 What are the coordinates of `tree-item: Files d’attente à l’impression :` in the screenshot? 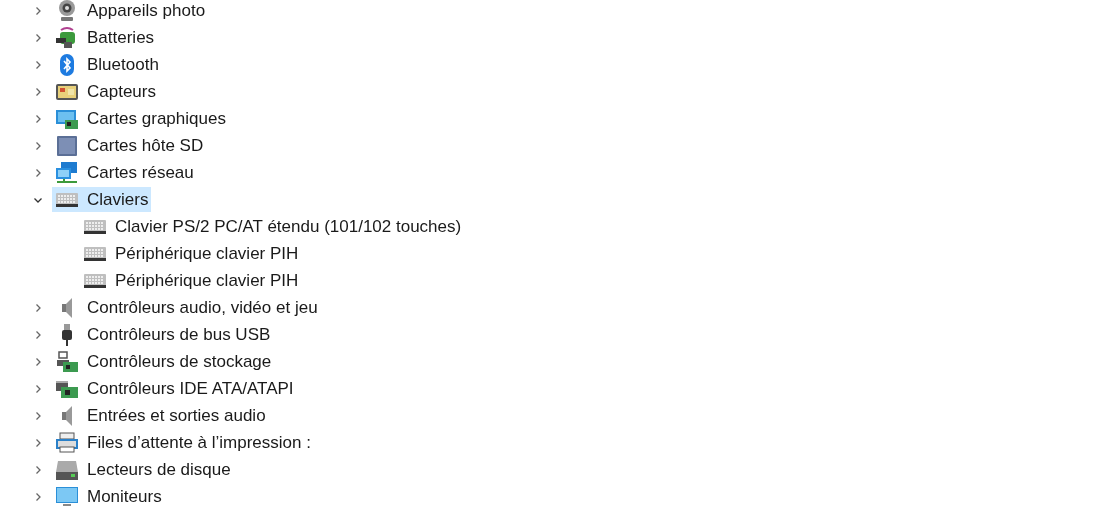 It's located at (183, 442).